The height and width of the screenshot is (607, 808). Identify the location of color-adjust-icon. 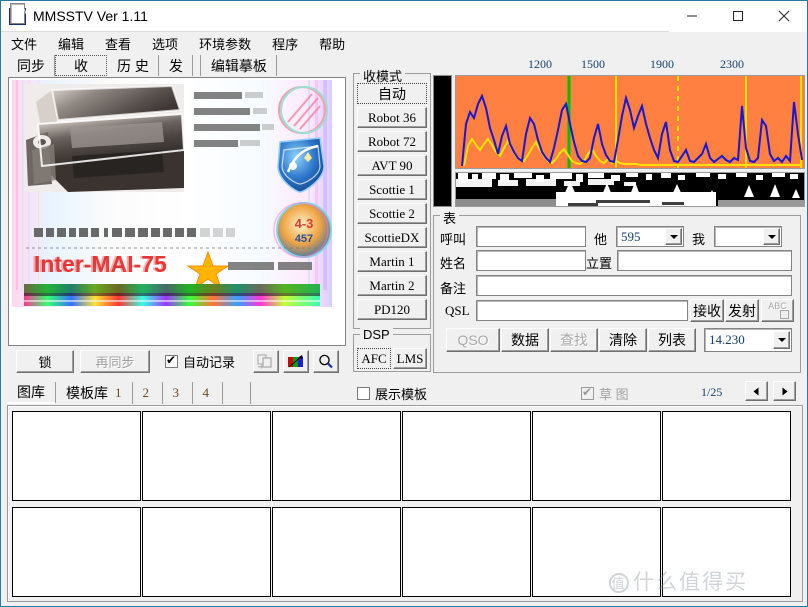
(296, 361).